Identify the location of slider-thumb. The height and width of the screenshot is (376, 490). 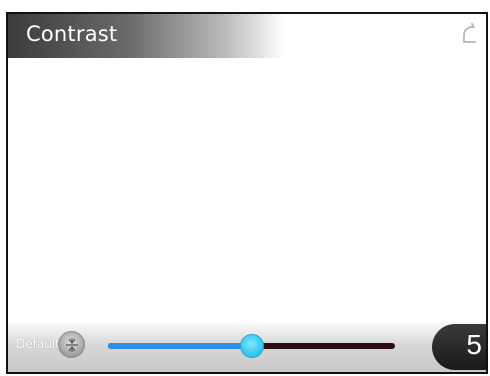
(251, 346).